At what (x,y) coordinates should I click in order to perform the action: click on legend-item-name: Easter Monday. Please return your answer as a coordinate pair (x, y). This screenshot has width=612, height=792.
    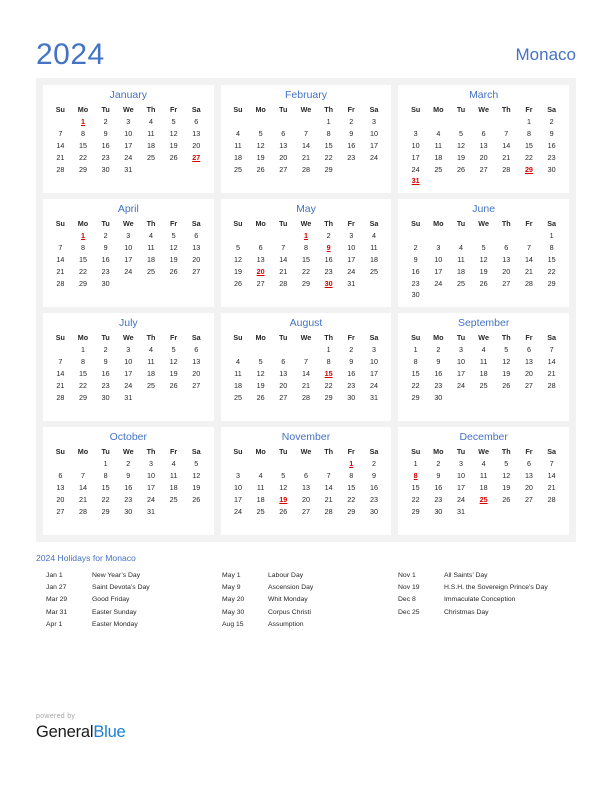
    Looking at the image, I should click on (115, 624).